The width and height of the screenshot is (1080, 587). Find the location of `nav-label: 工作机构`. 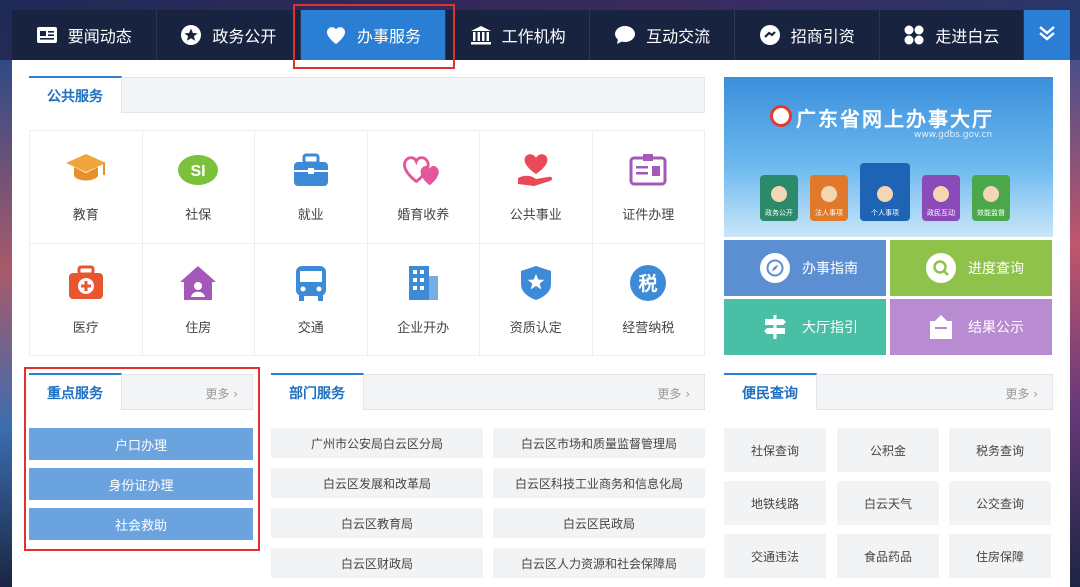

nav-label: 工作机构 is located at coordinates (533, 36).